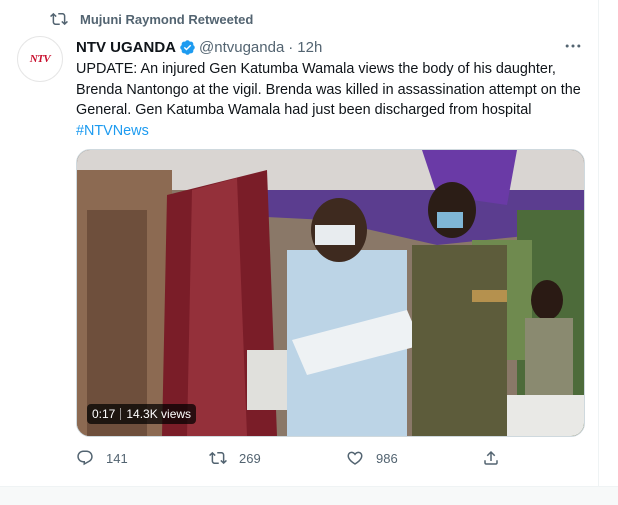 This screenshot has height=505, width=618. I want to click on like-button: 986, so click(372, 458).